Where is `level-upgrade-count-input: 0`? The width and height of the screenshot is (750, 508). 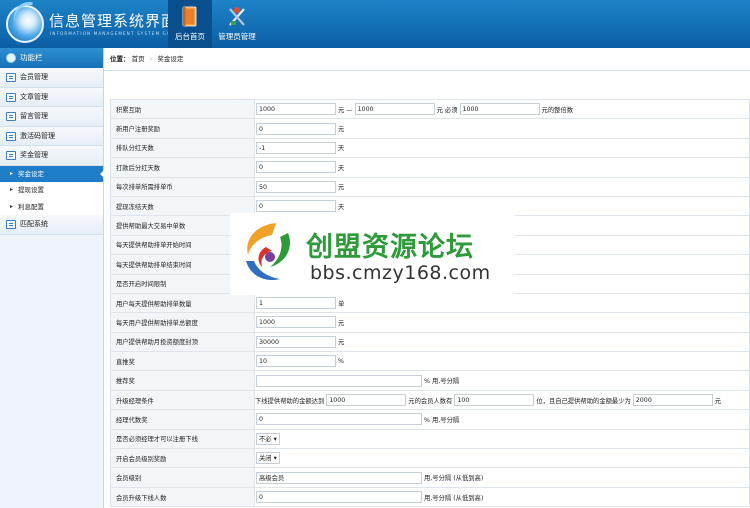
level-upgrade-count-input: 0 is located at coordinates (339, 497).